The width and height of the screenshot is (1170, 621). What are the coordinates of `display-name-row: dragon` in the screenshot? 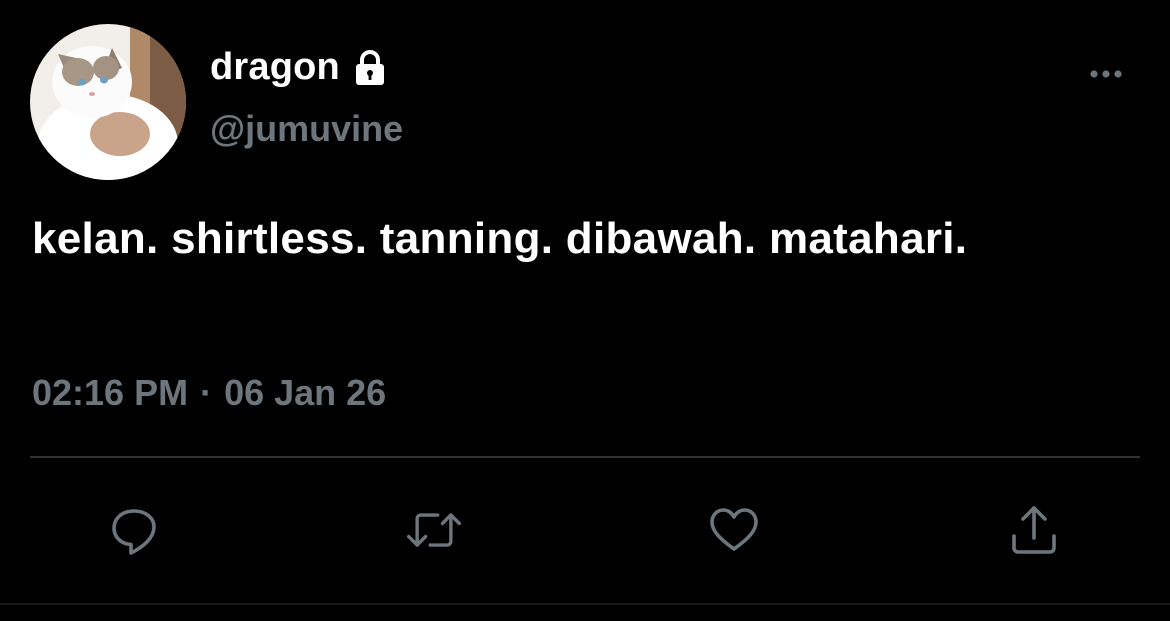 It's located at (300, 67).